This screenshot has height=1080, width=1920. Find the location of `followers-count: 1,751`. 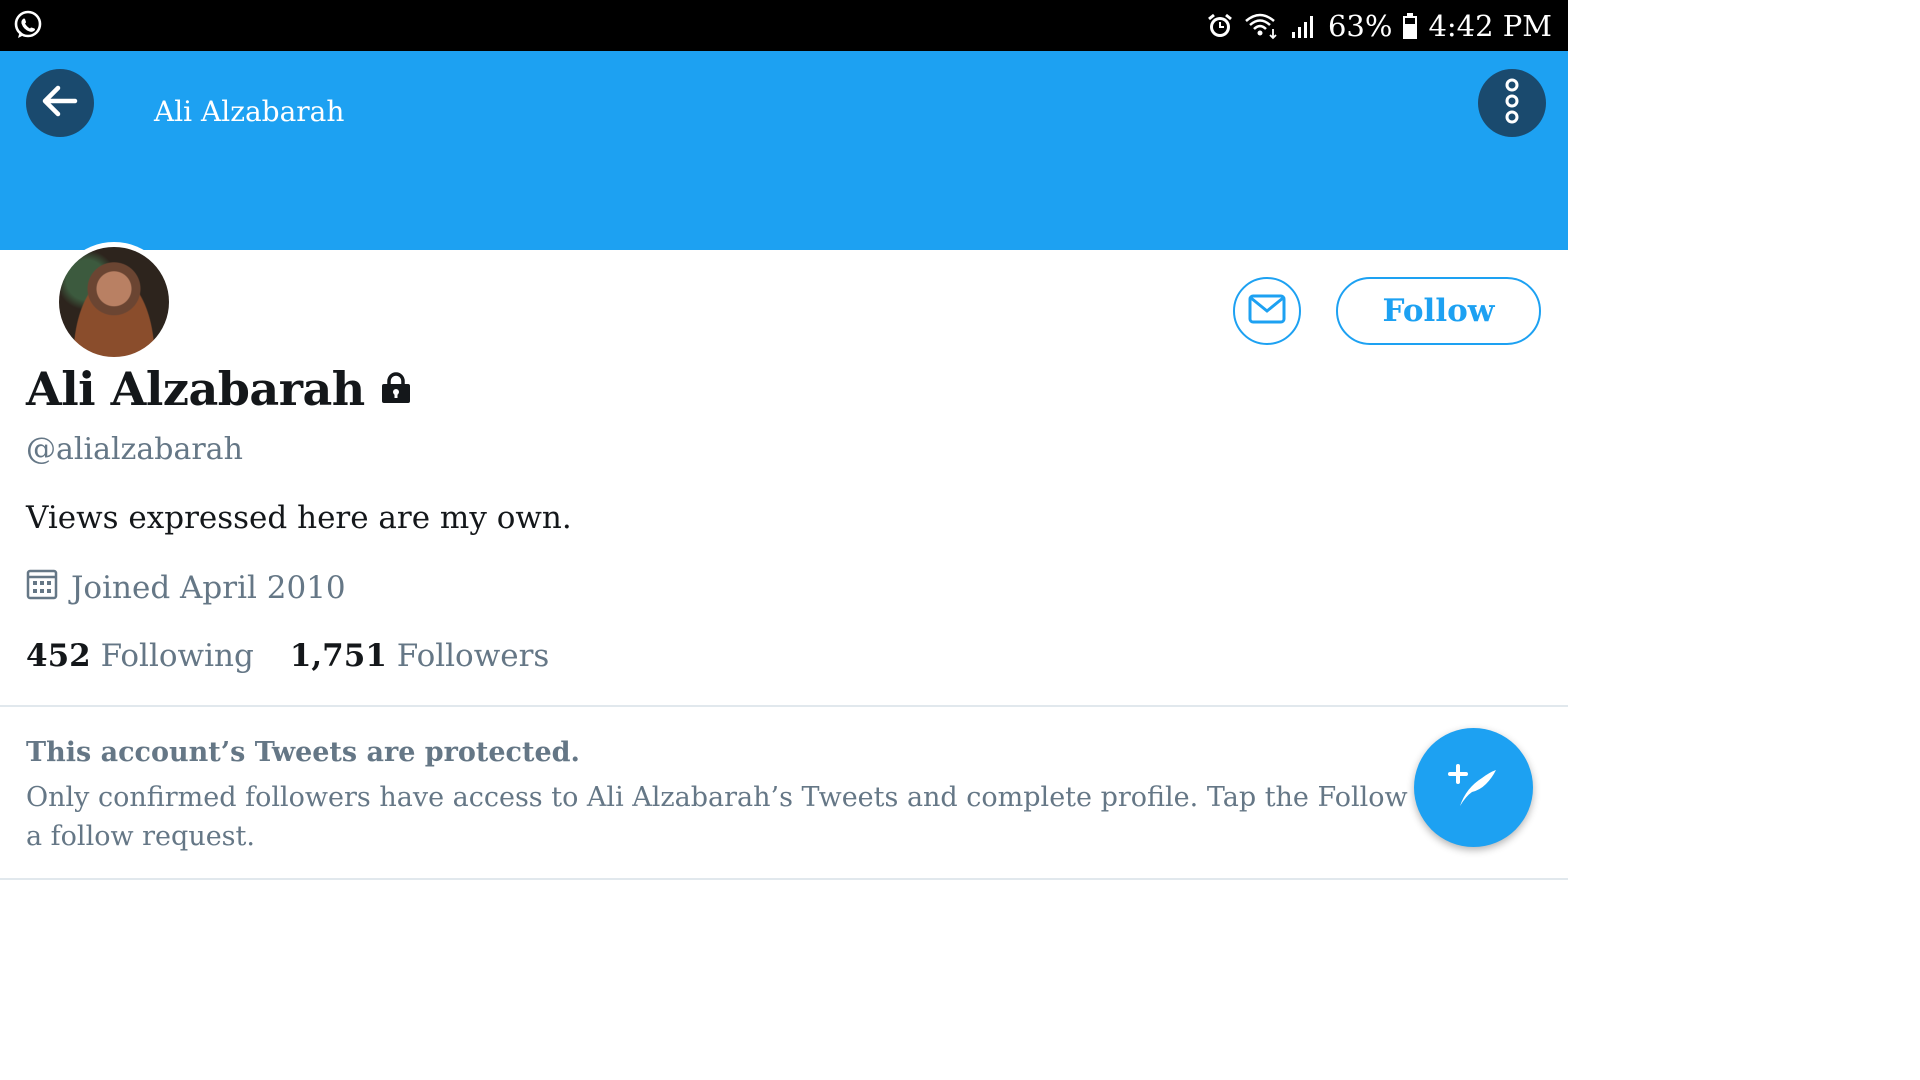

followers-count: 1,751 is located at coordinates (338, 656).